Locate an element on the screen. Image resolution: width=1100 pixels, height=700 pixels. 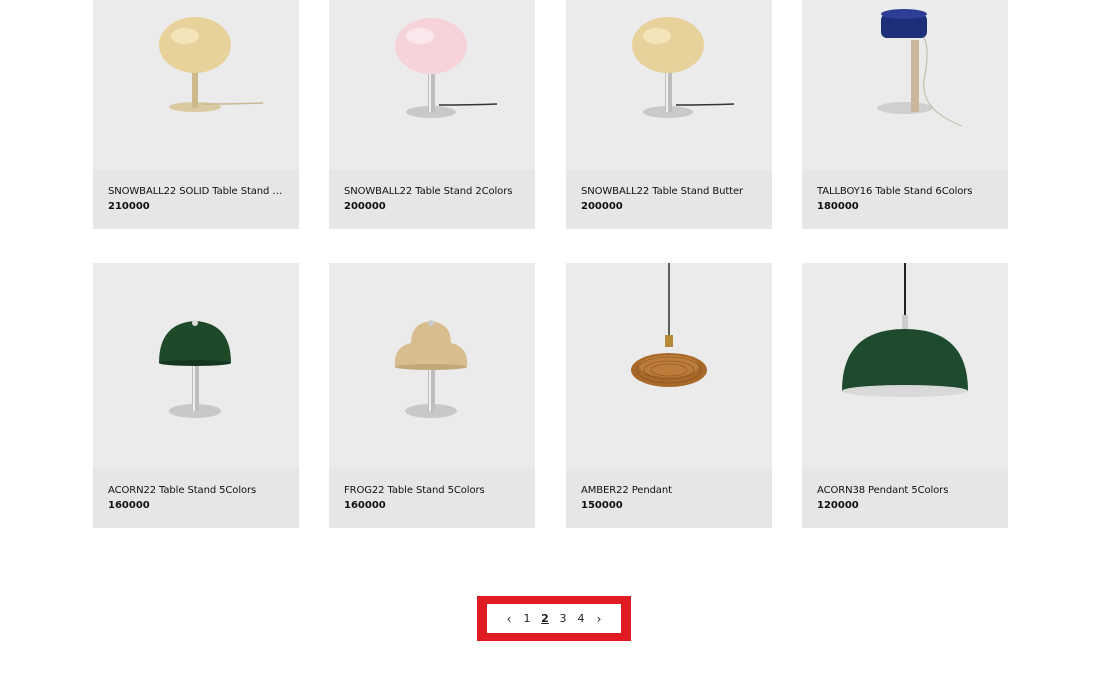
product-card: FROG22 Table Stand 5Colors 160000 is located at coordinates (432, 395).